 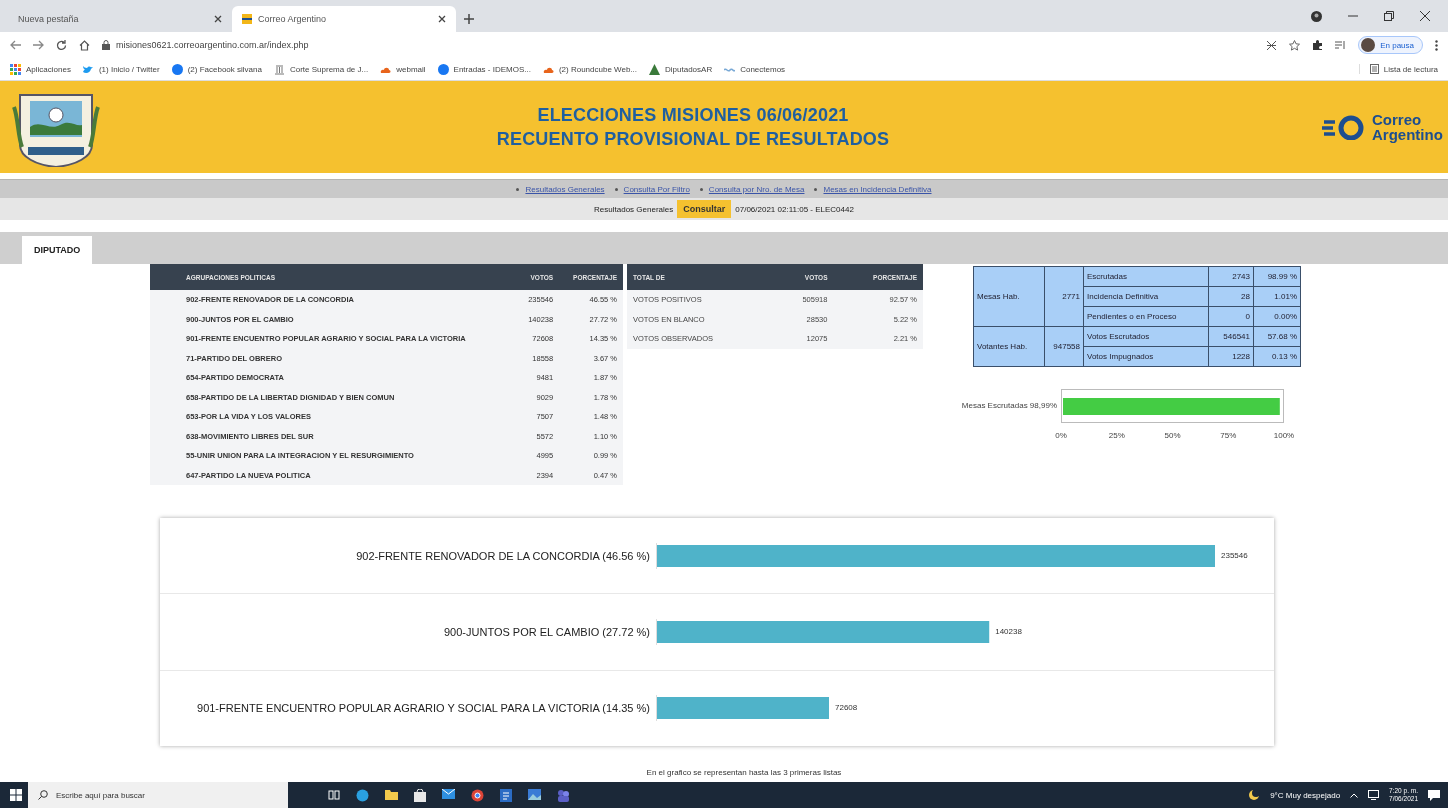 I want to click on weather-text: 9°C Muy despejado, so click(x=1305, y=795).